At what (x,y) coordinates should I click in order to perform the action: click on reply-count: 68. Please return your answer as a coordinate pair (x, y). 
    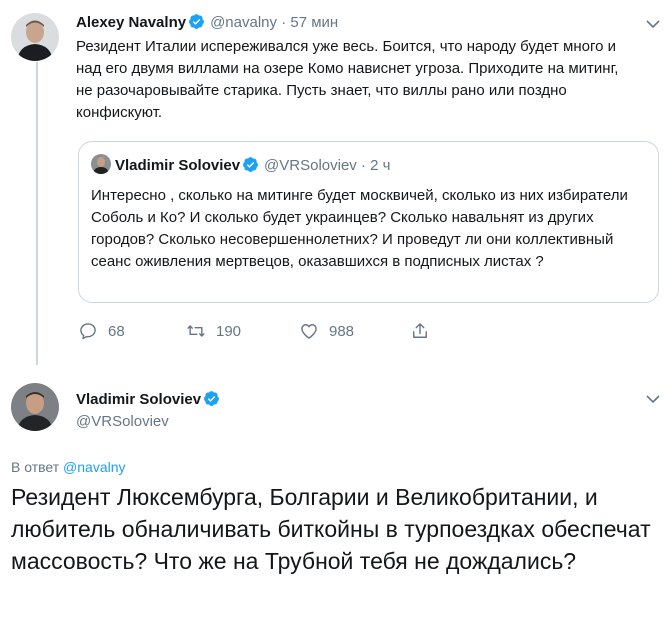
    Looking at the image, I should click on (116, 331).